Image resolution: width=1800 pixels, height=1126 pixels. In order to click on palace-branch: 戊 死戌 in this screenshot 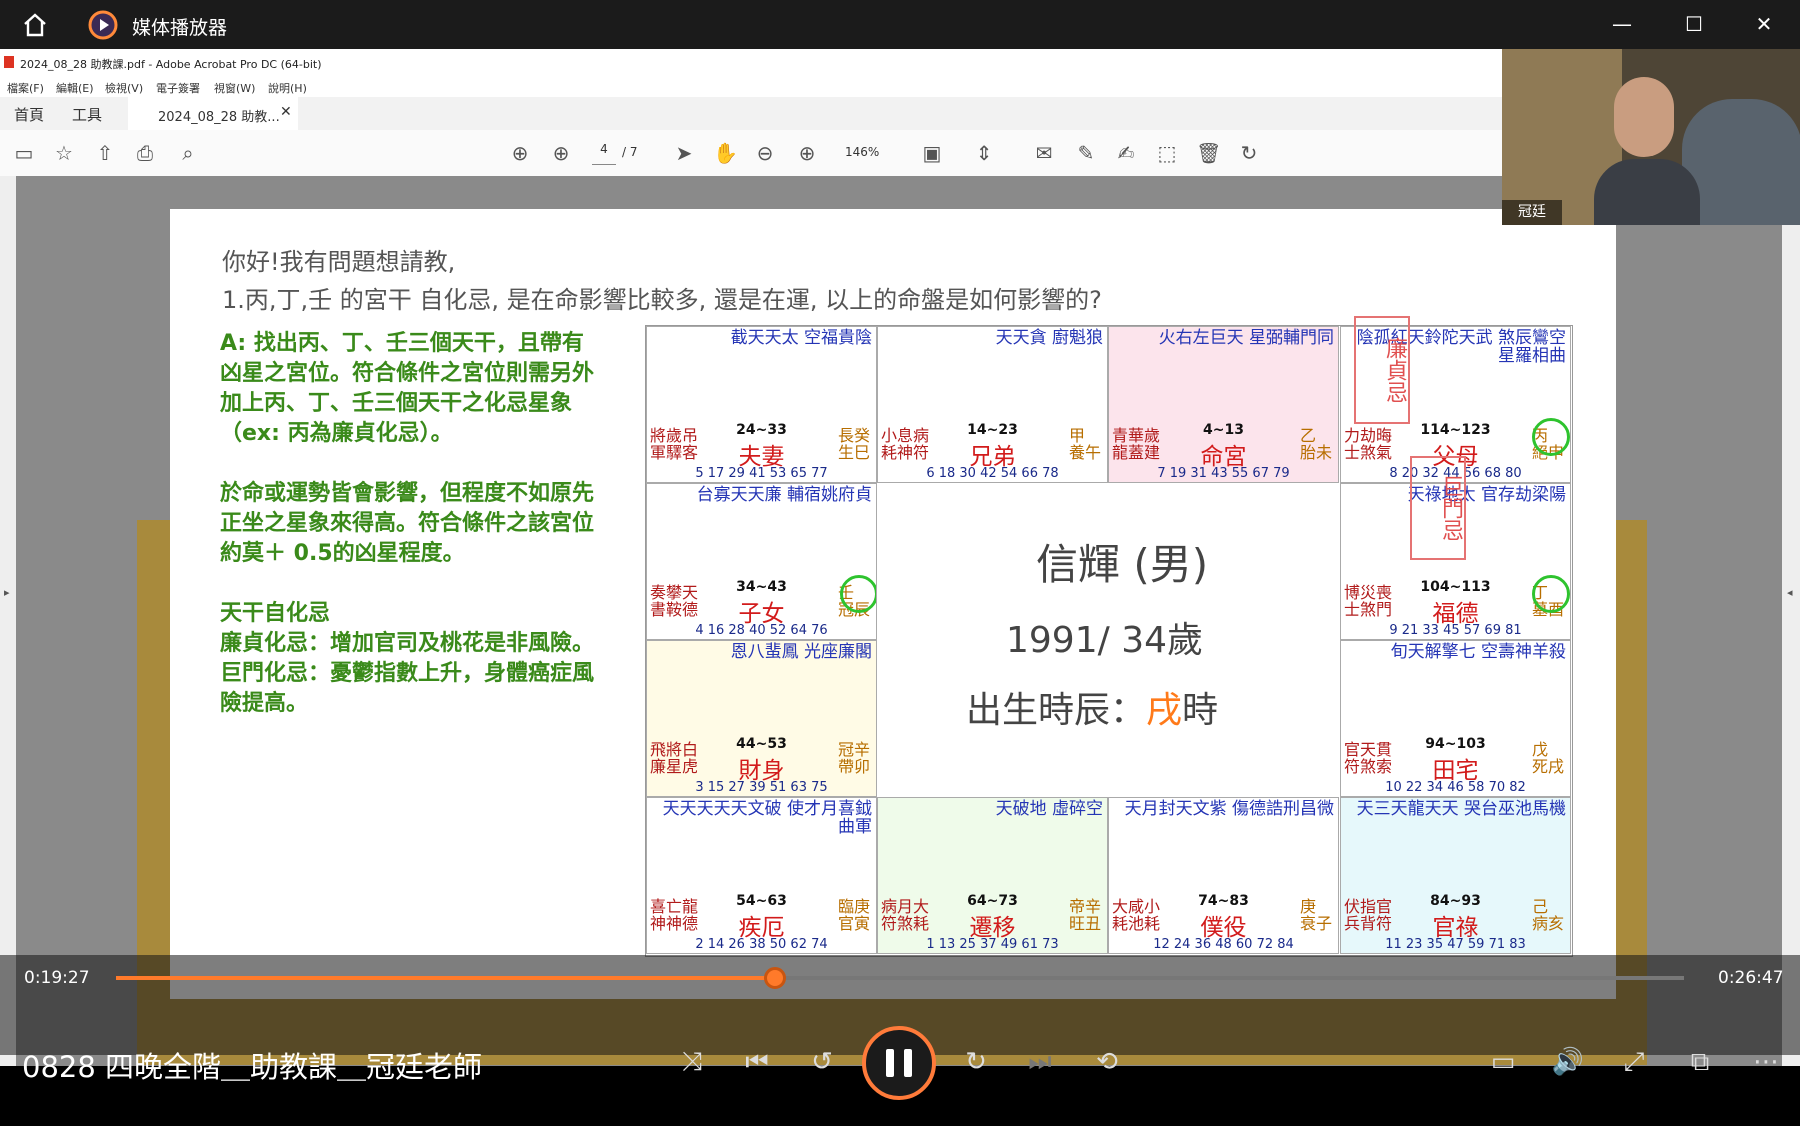, I will do `click(1548, 758)`.